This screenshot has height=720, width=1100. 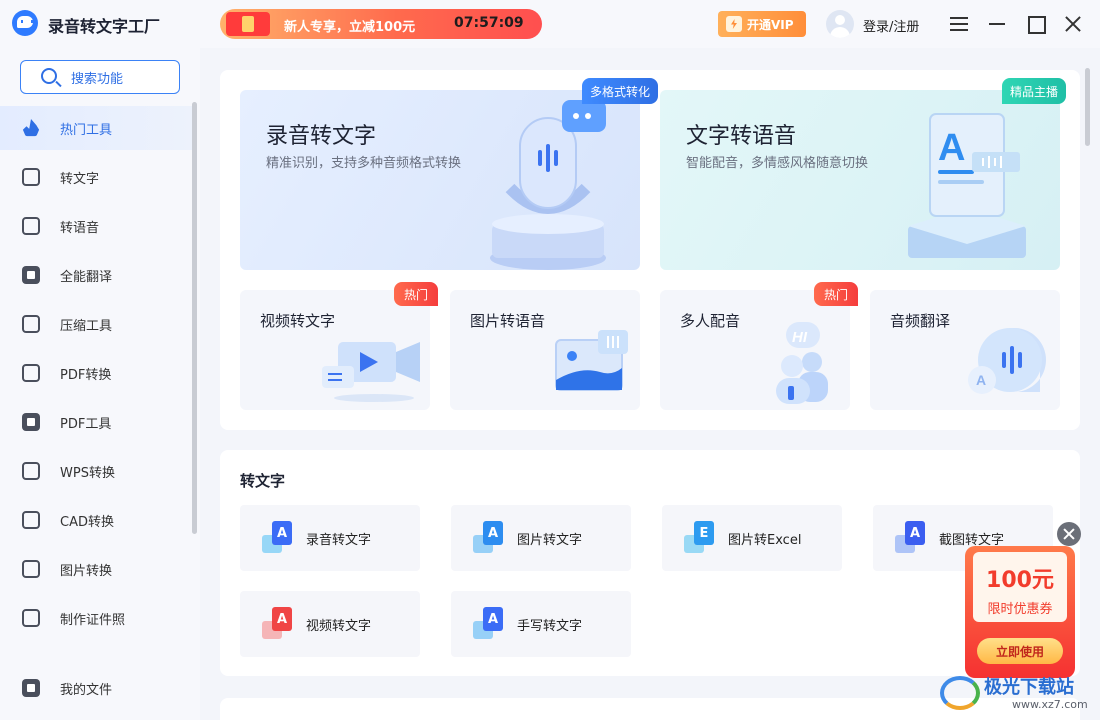 What do you see at coordinates (759, 346) in the screenshot?
I see `card-multi-voice: 多人配音 热门 HI` at bounding box center [759, 346].